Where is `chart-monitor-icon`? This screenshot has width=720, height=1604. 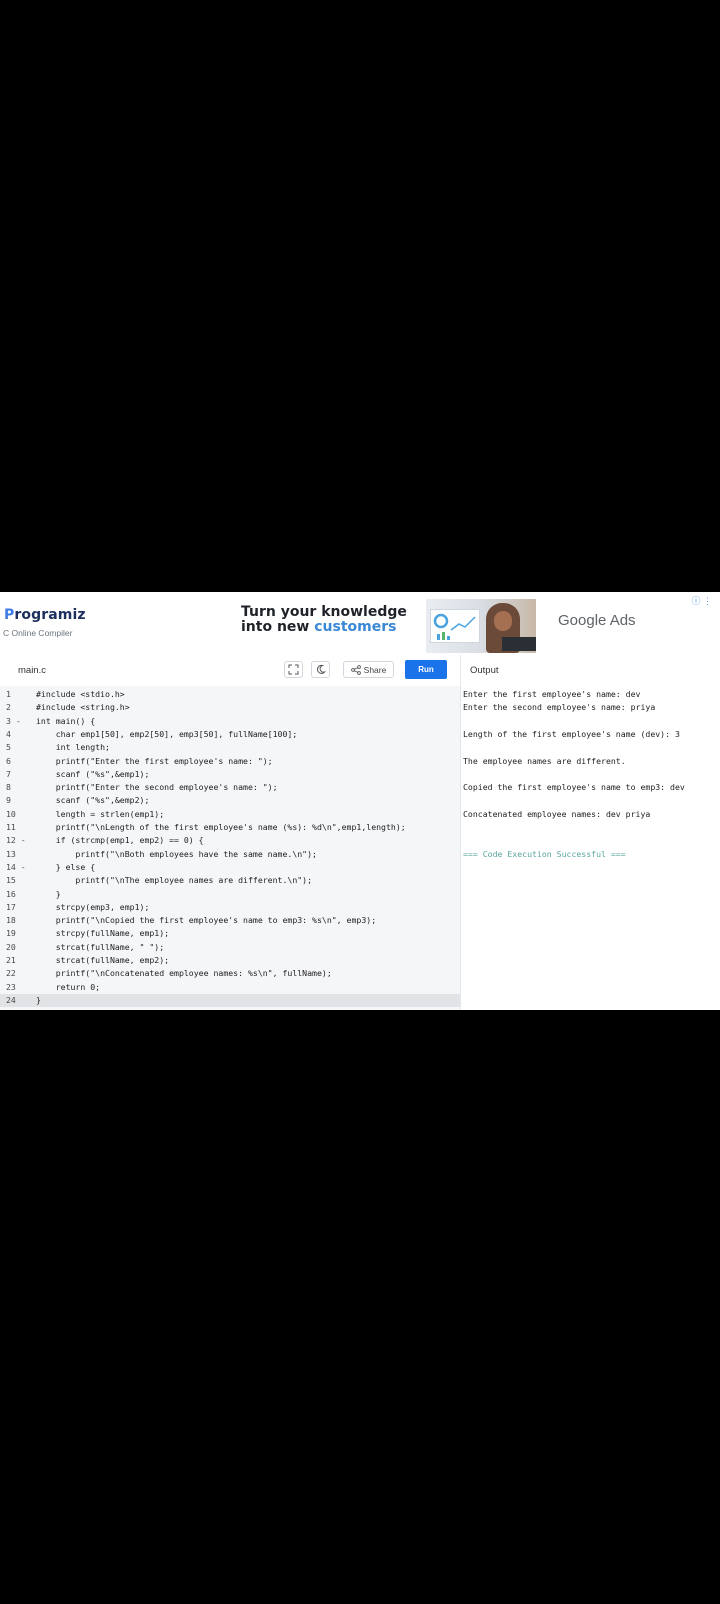
chart-monitor-icon is located at coordinates (455, 626).